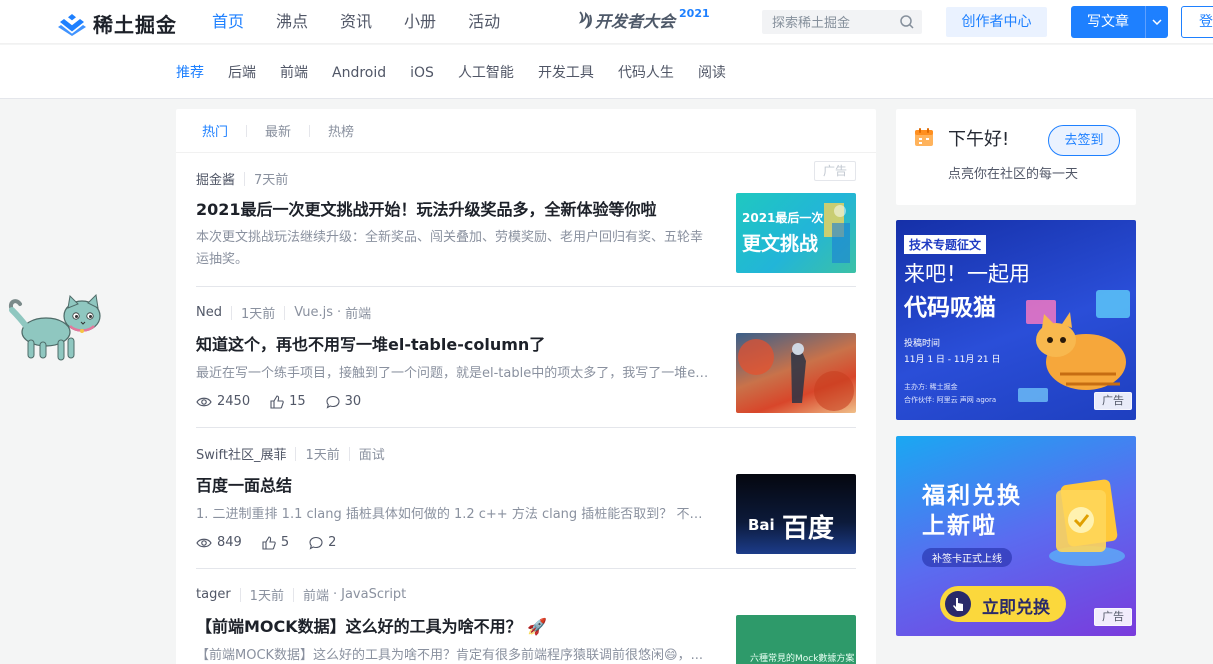 The height and width of the screenshot is (664, 1213). What do you see at coordinates (1016, 536) in the screenshot?
I see `reward-exchange-banner: 福利兑换 上新啦 补签卡正式上线 立即兑换 广告` at bounding box center [1016, 536].